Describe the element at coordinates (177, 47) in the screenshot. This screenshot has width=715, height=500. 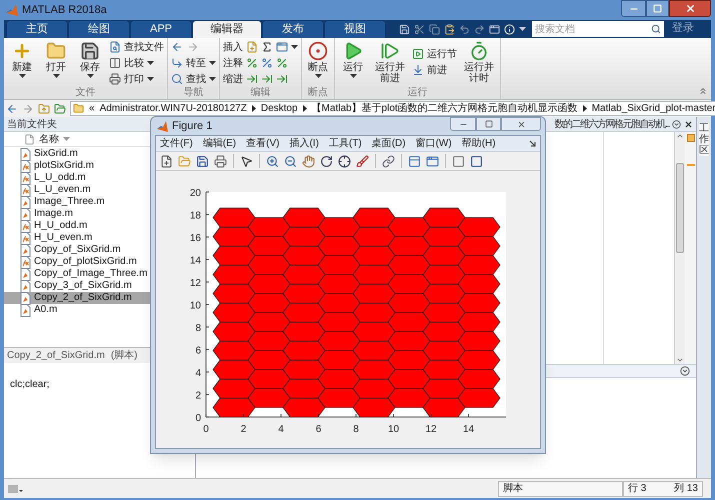
I see `left-arrow-icon` at that location.